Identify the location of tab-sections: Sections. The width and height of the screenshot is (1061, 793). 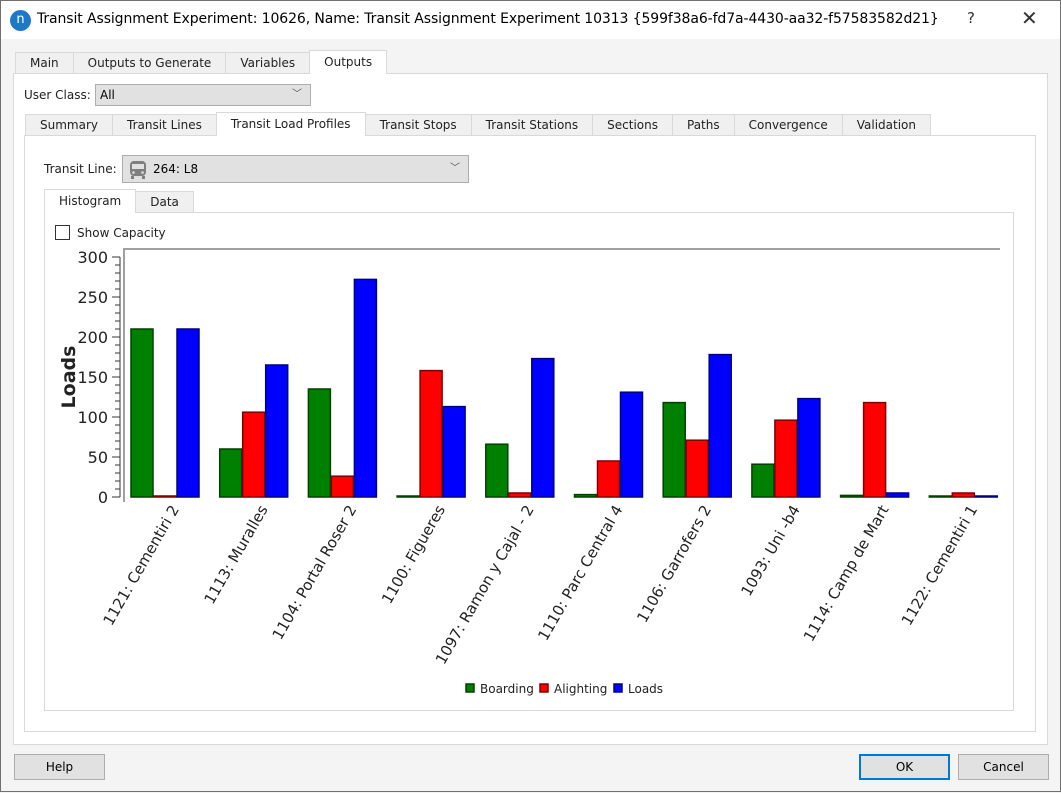
(632, 125).